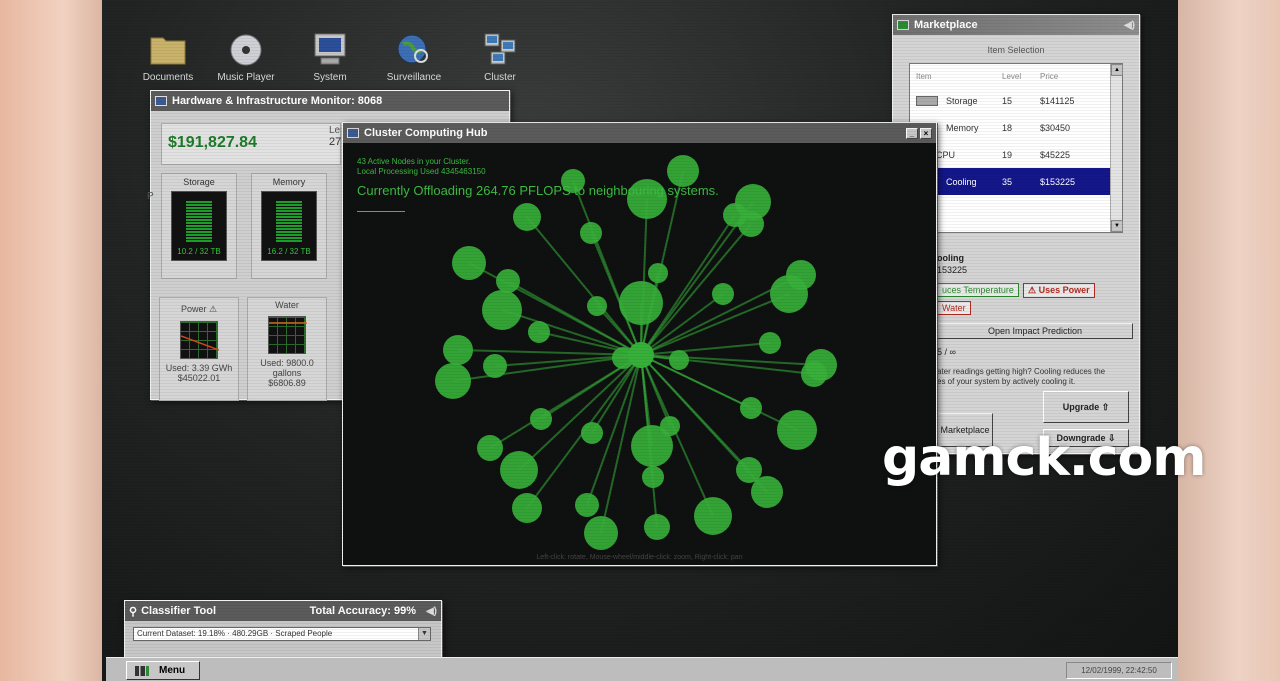 Image resolution: width=1280 pixels, height=681 pixels. I want to click on menu-logo-icon, so click(142, 670).